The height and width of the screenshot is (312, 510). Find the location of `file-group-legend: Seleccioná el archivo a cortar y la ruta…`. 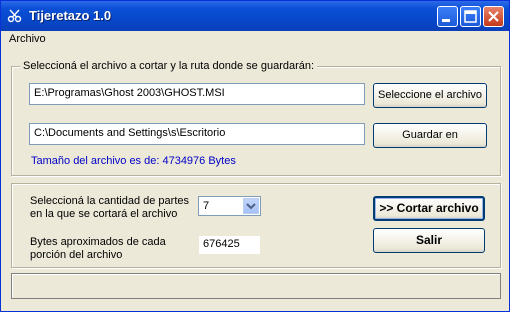

file-group-legend: Seleccioná el archivo a cortar y la ruta… is located at coordinates (169, 66).